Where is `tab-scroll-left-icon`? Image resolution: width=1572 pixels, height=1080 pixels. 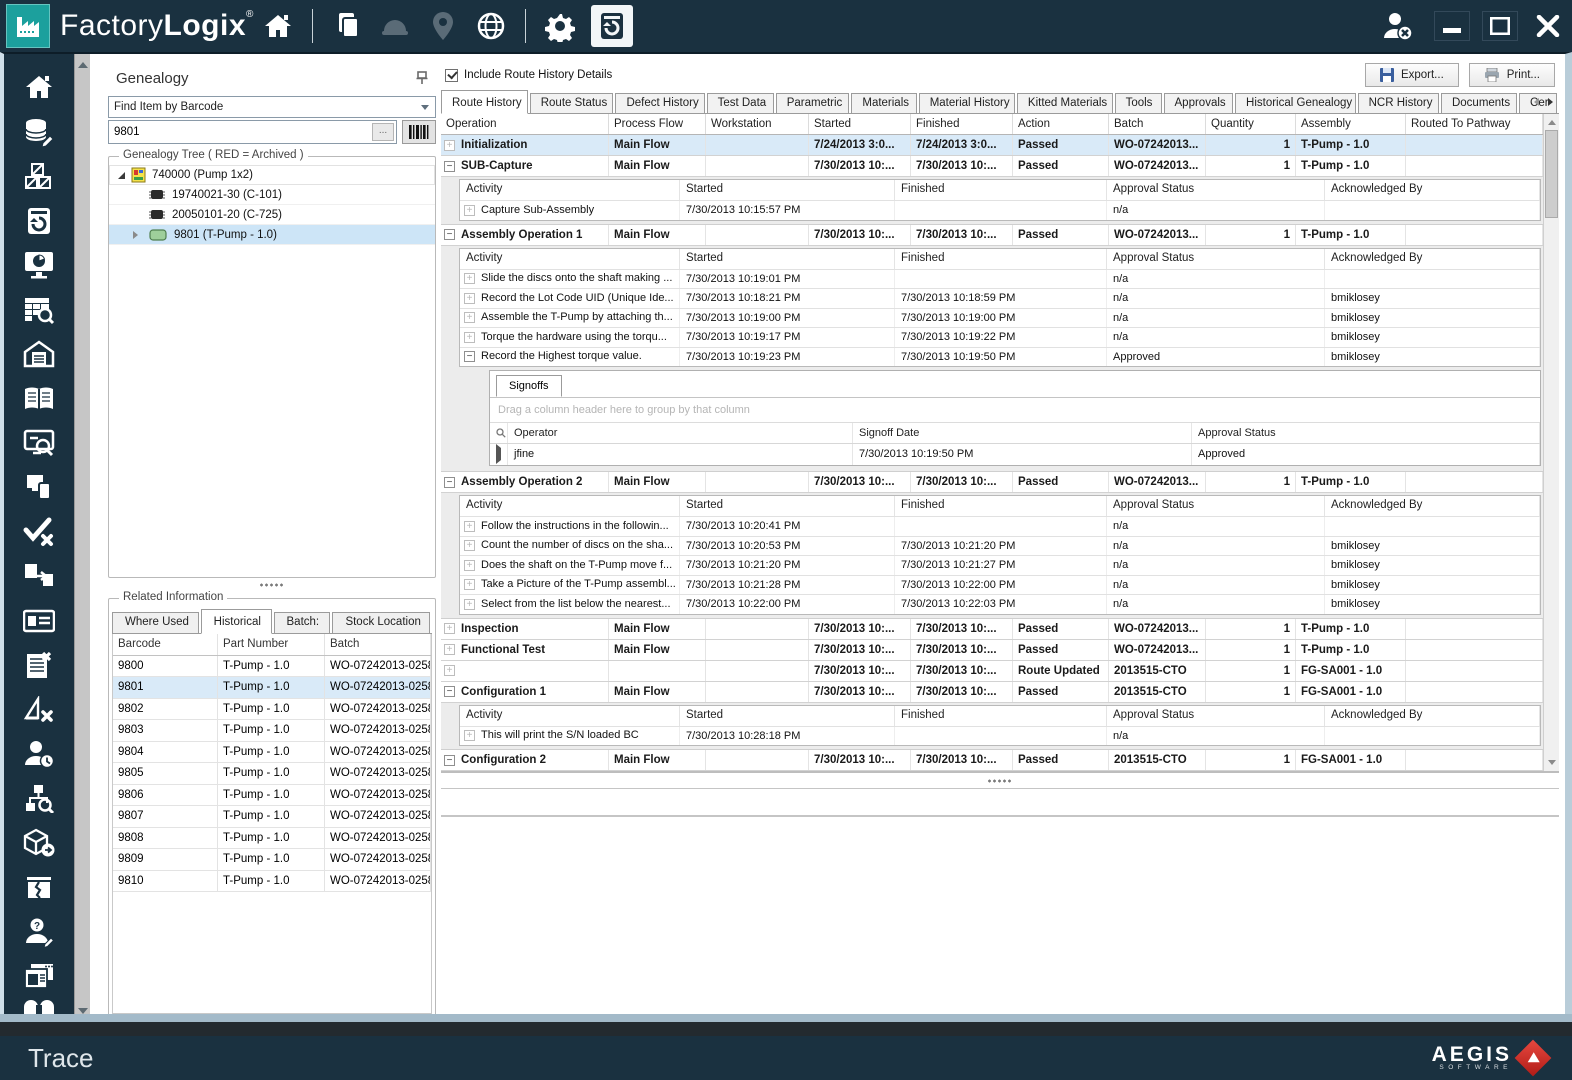
tab-scroll-left-icon is located at coordinates (1536, 102).